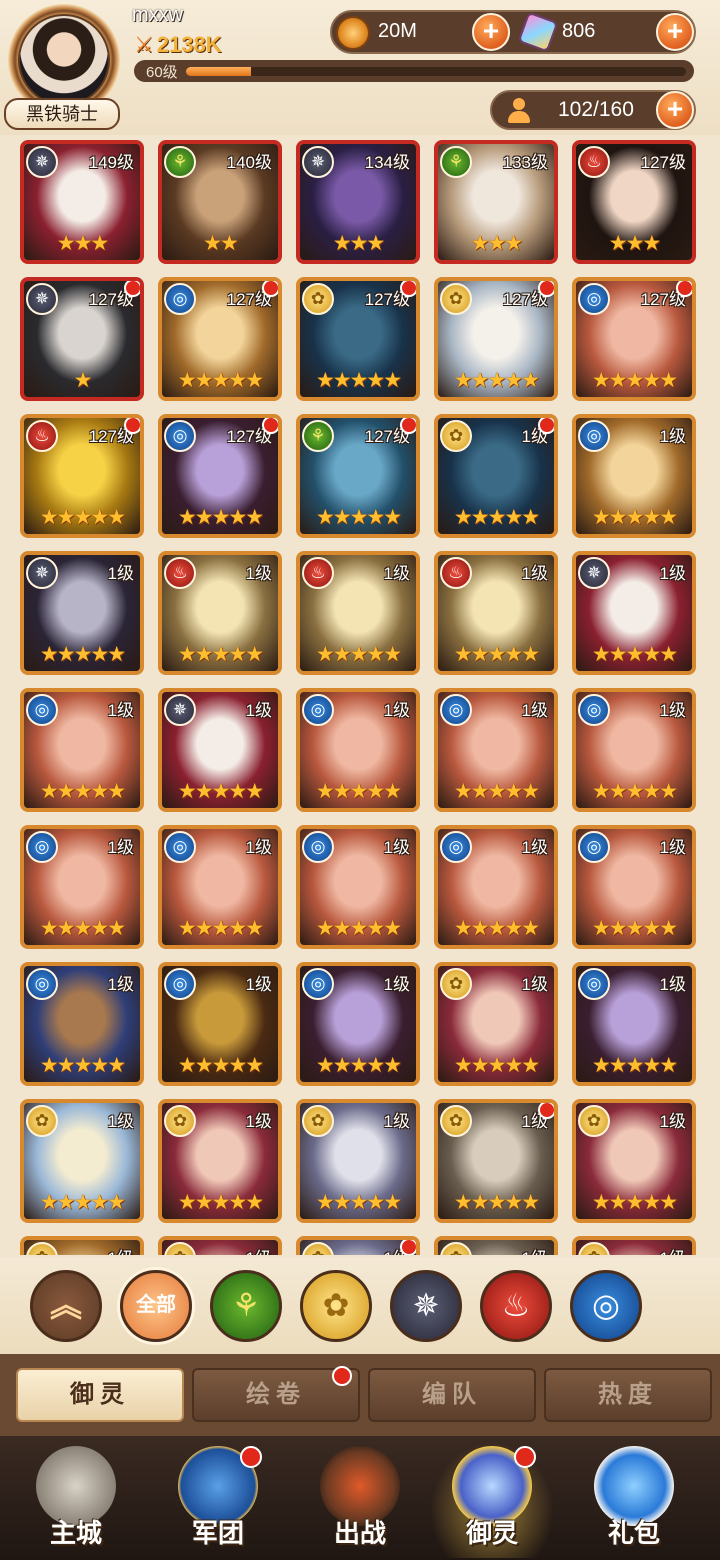 Image resolution: width=720 pixels, height=1560 pixels. I want to click on hero-card: ⚘ 140级 ★★, so click(220, 202).